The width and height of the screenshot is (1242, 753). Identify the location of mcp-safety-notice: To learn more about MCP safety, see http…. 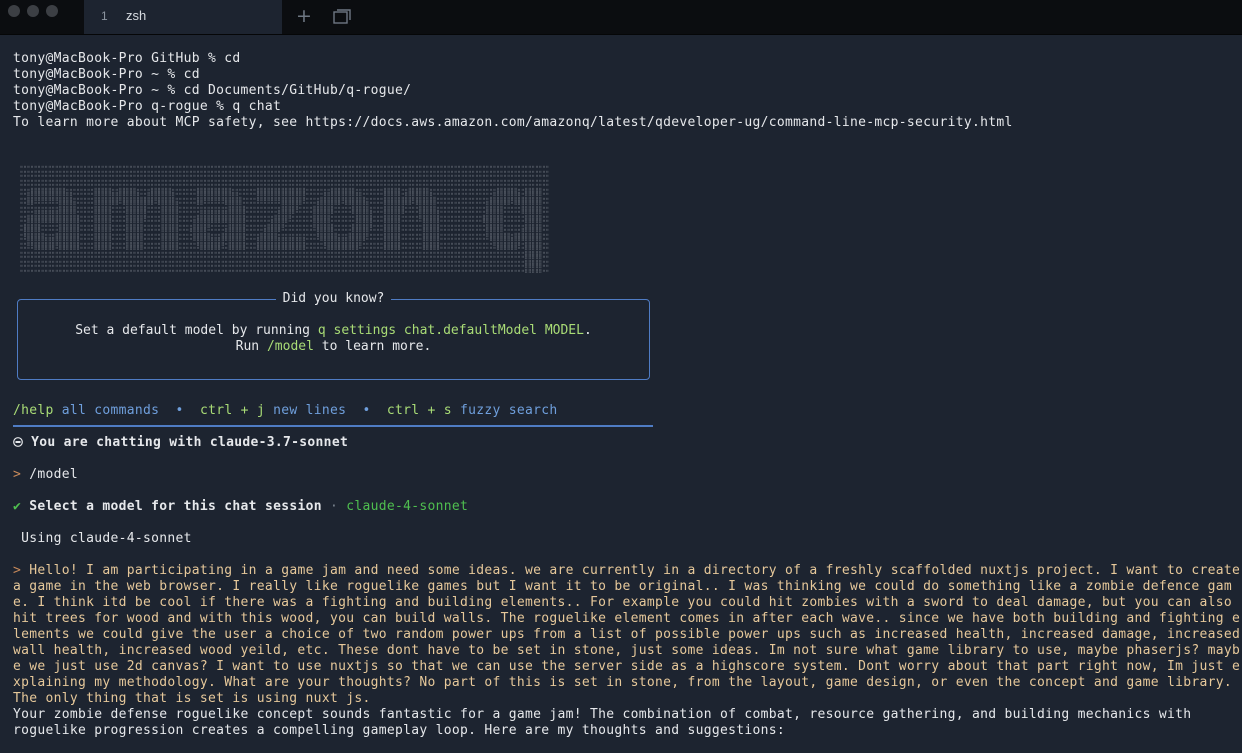
(513, 122).